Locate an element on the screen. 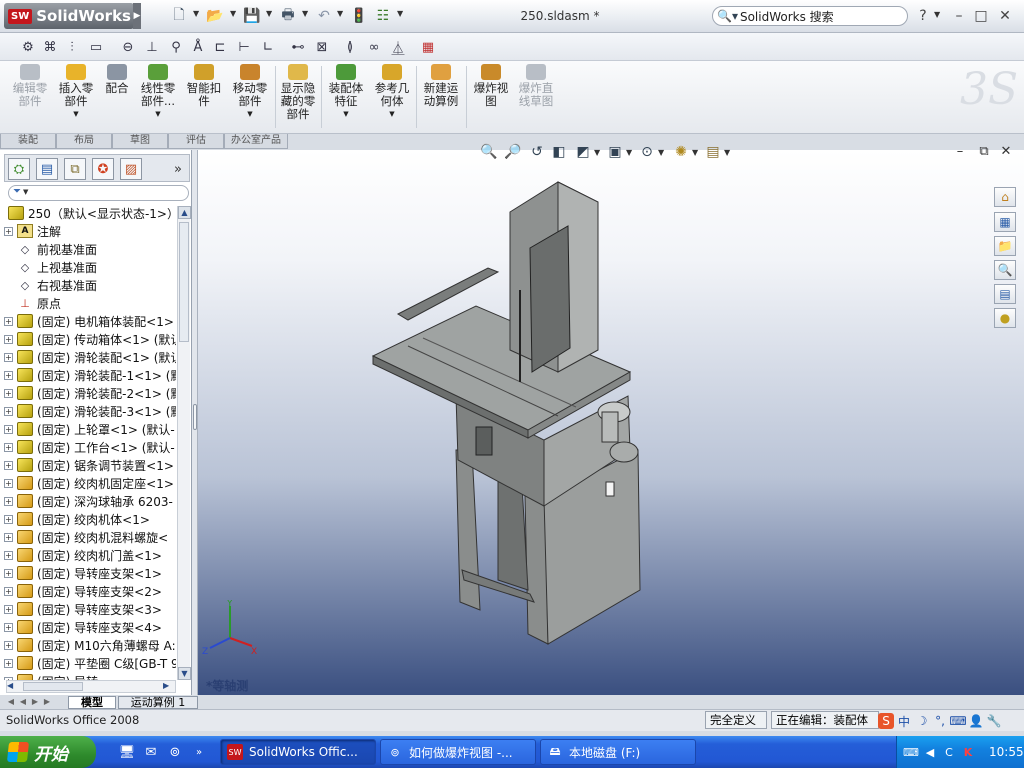 The height and width of the screenshot is (768, 1024). tab-assembly: 装配 is located at coordinates (28, 141).